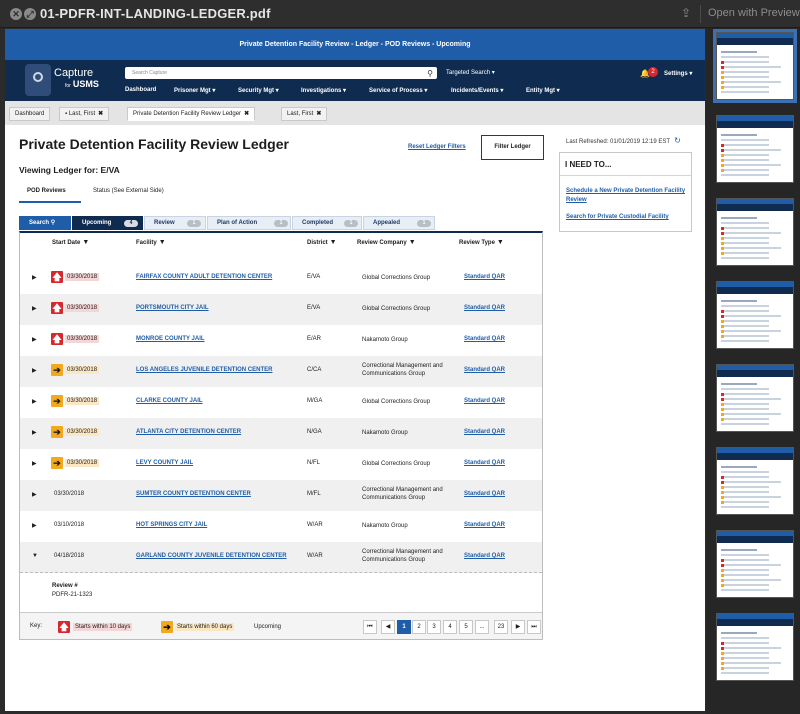 The width and height of the screenshot is (800, 714). What do you see at coordinates (626, 217) in the screenshot?
I see `search-custodial-facility-link: Search for Private Custodial Facility` at bounding box center [626, 217].